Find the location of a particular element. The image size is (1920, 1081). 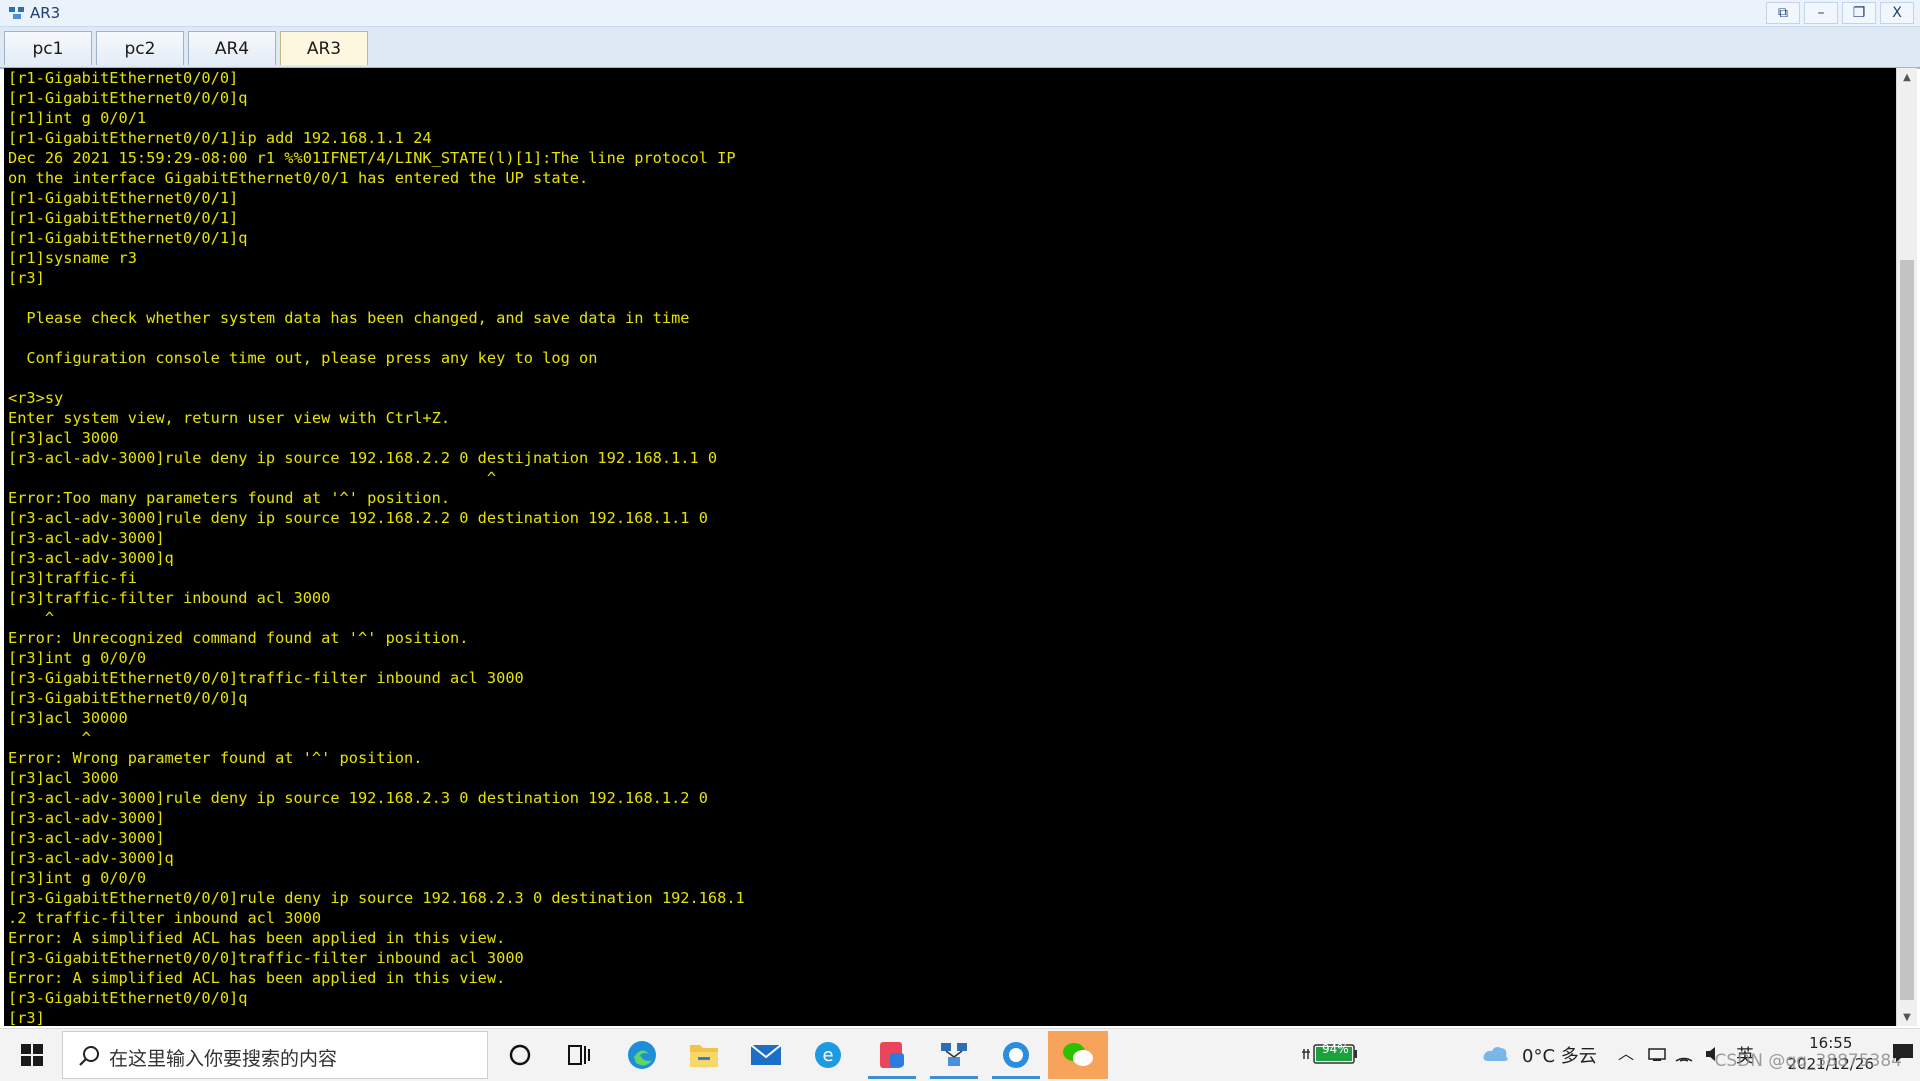

terminal-line: [r1]sysname r3 is located at coordinates (72, 258).